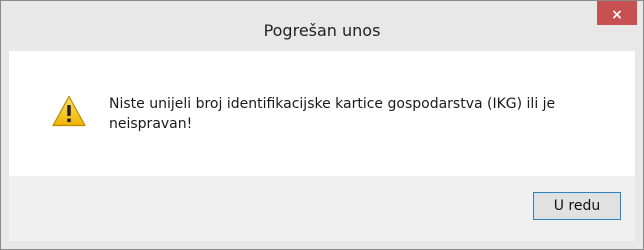  Describe the element at coordinates (577, 206) in the screenshot. I see `ok-button: U redu` at that location.